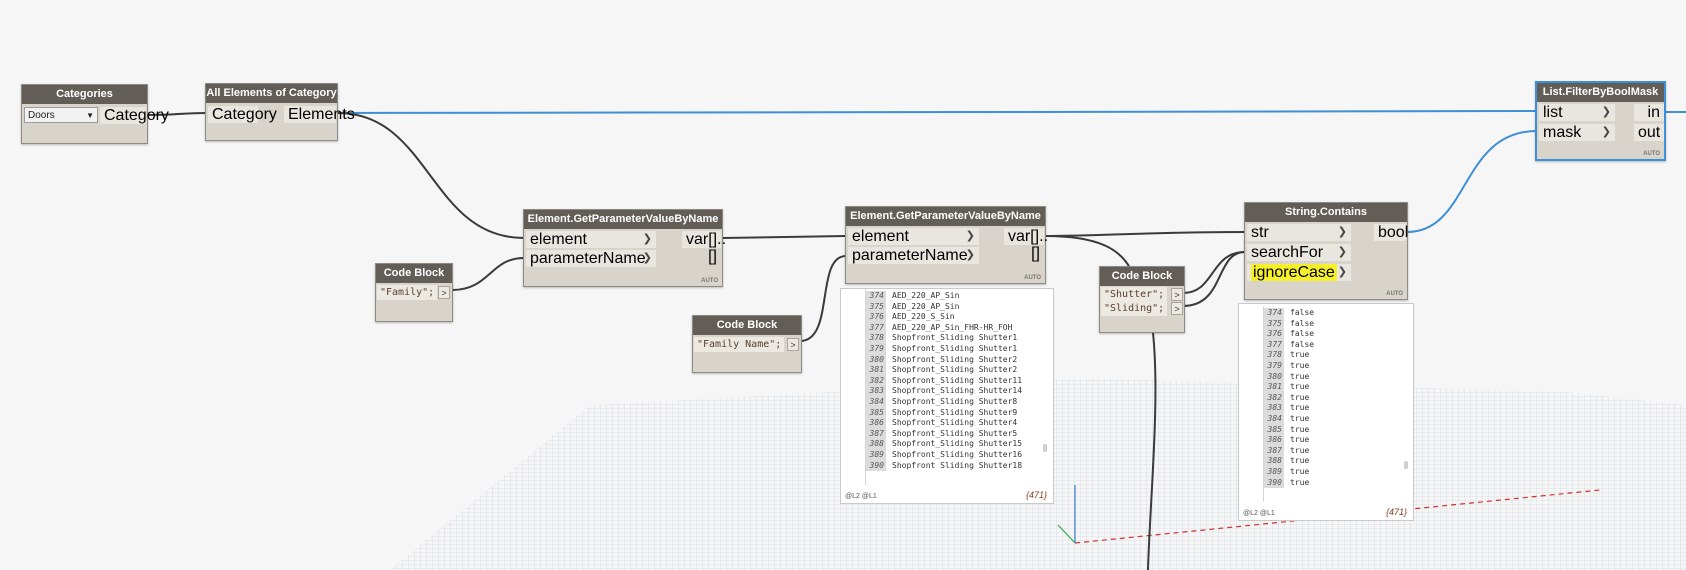 This screenshot has height=570, width=1686. I want to click on categories-node: Categories Doors ▼ Category, so click(95, 114).